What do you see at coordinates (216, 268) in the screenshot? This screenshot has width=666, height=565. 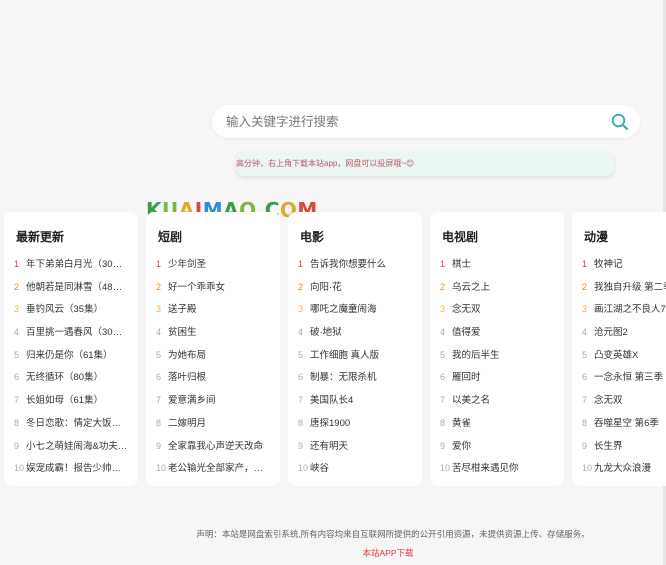 I see `list-item: 1 少年剑圣` at bounding box center [216, 268].